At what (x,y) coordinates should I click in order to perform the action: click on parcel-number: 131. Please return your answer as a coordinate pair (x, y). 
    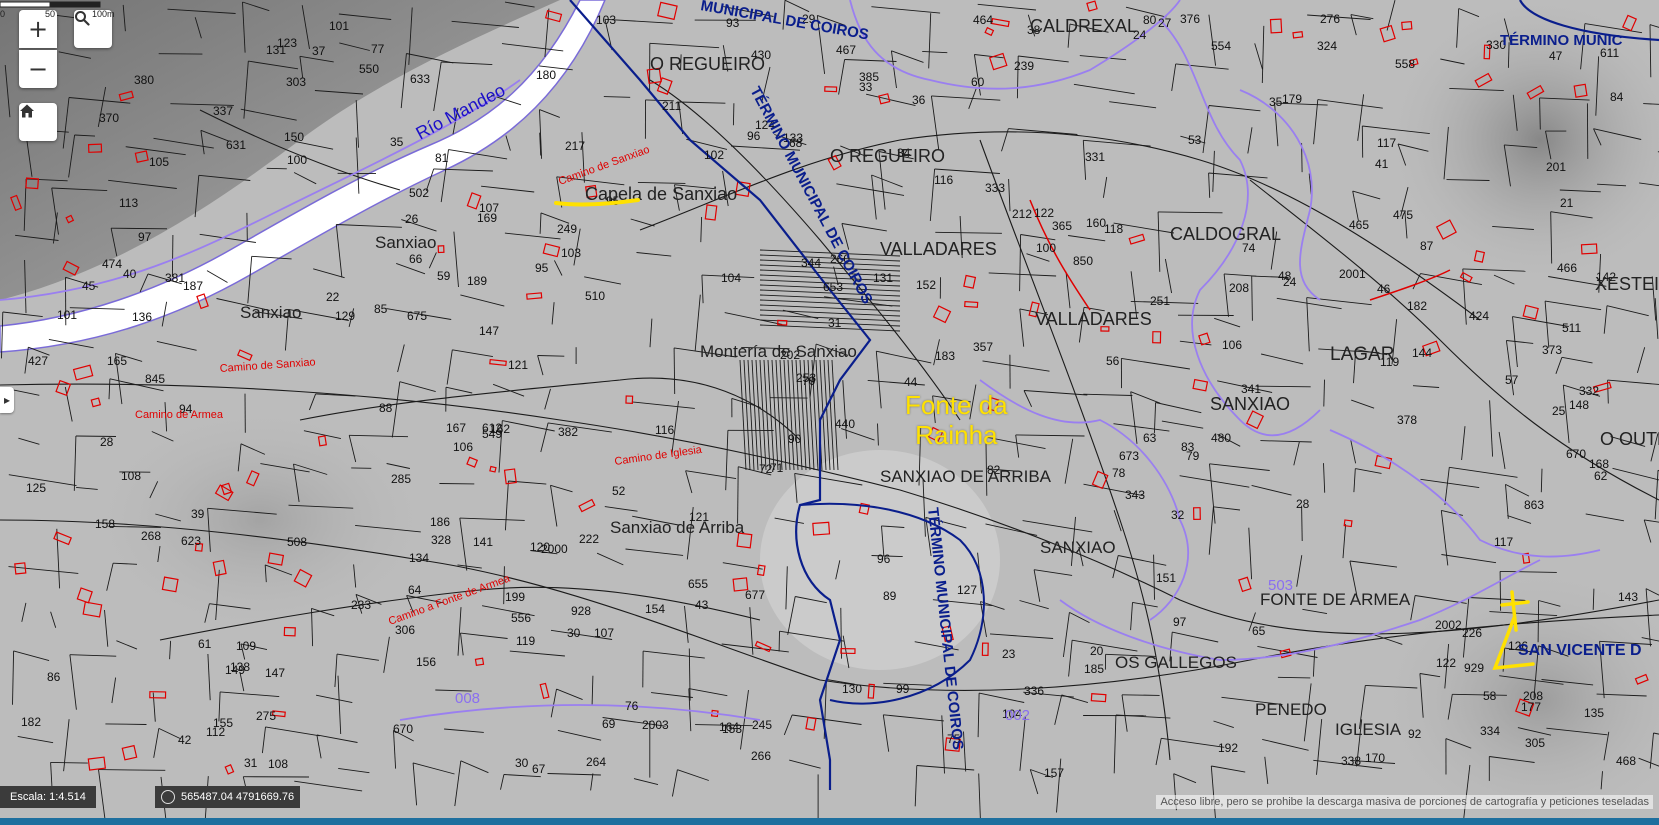
    Looking at the image, I should click on (883, 278).